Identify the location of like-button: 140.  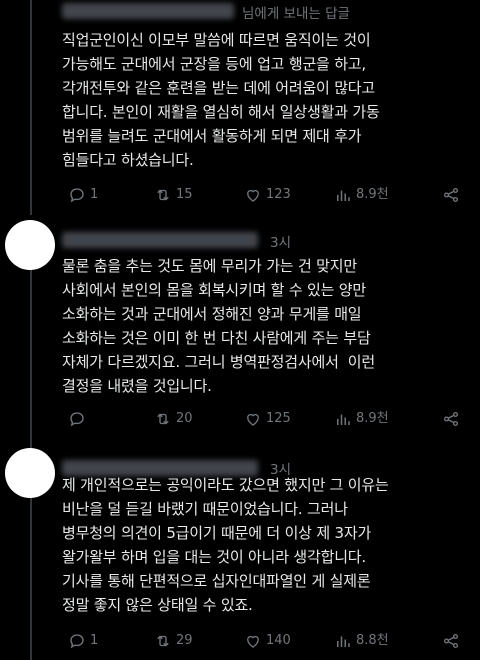
(267, 641).